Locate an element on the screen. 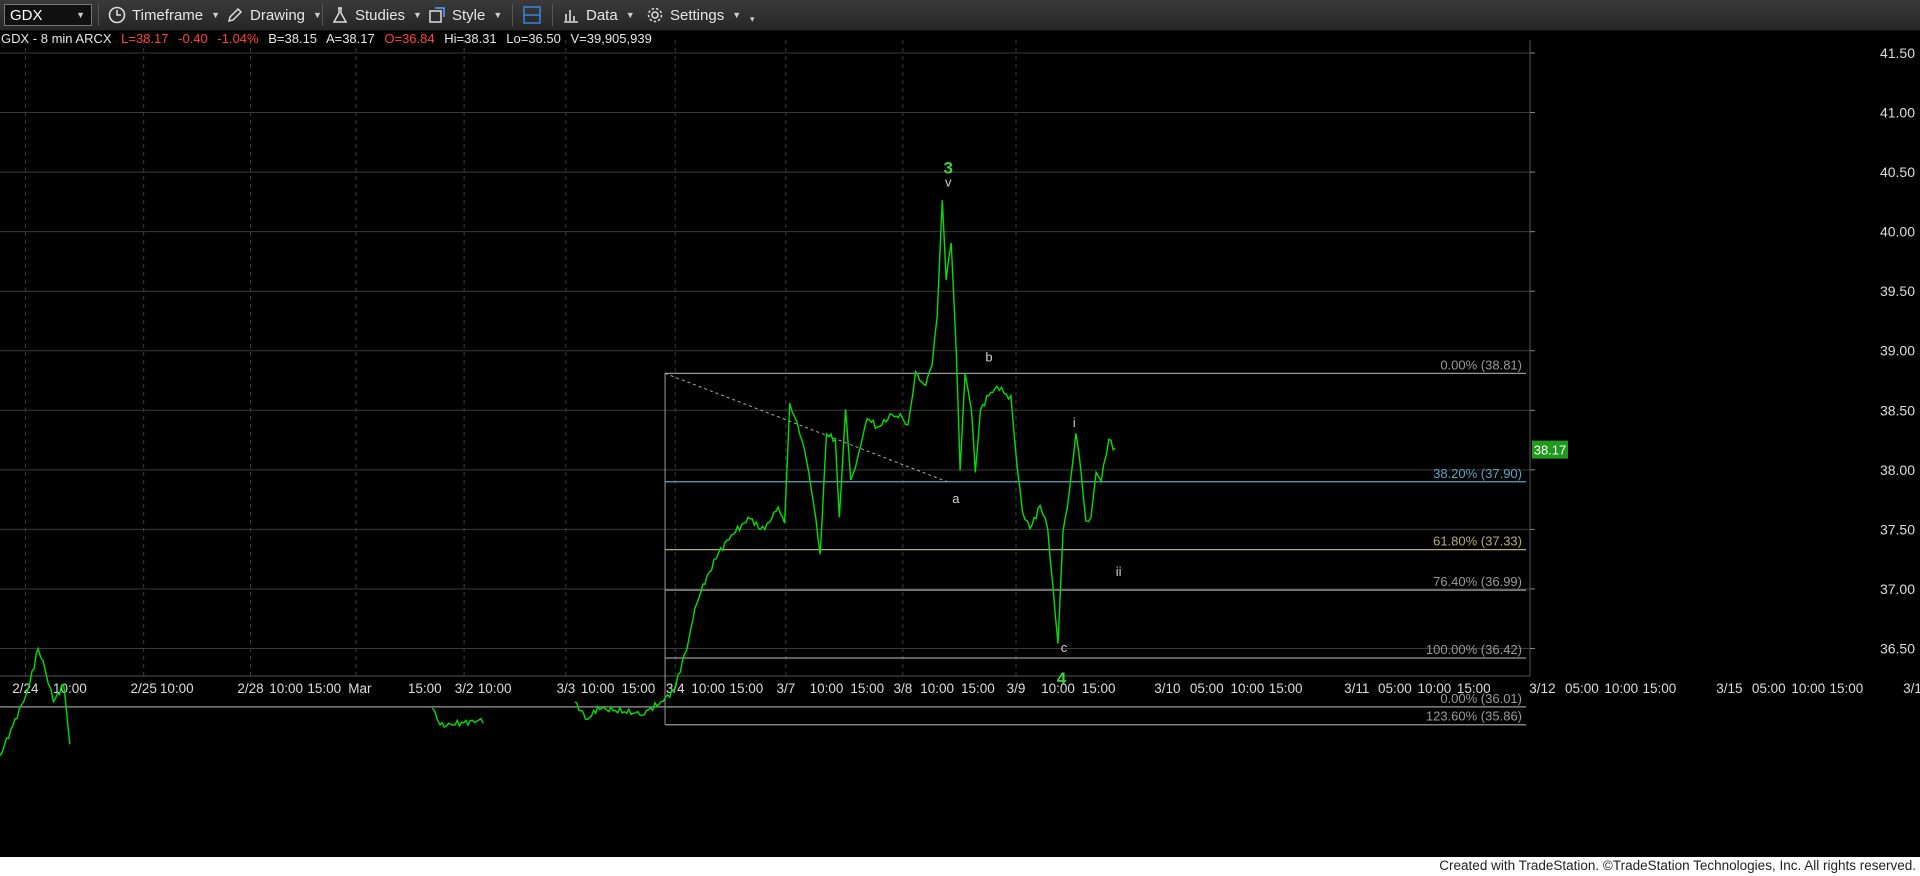 The image size is (1920, 876). x-tick-label: 3/15 is located at coordinates (1729, 688).